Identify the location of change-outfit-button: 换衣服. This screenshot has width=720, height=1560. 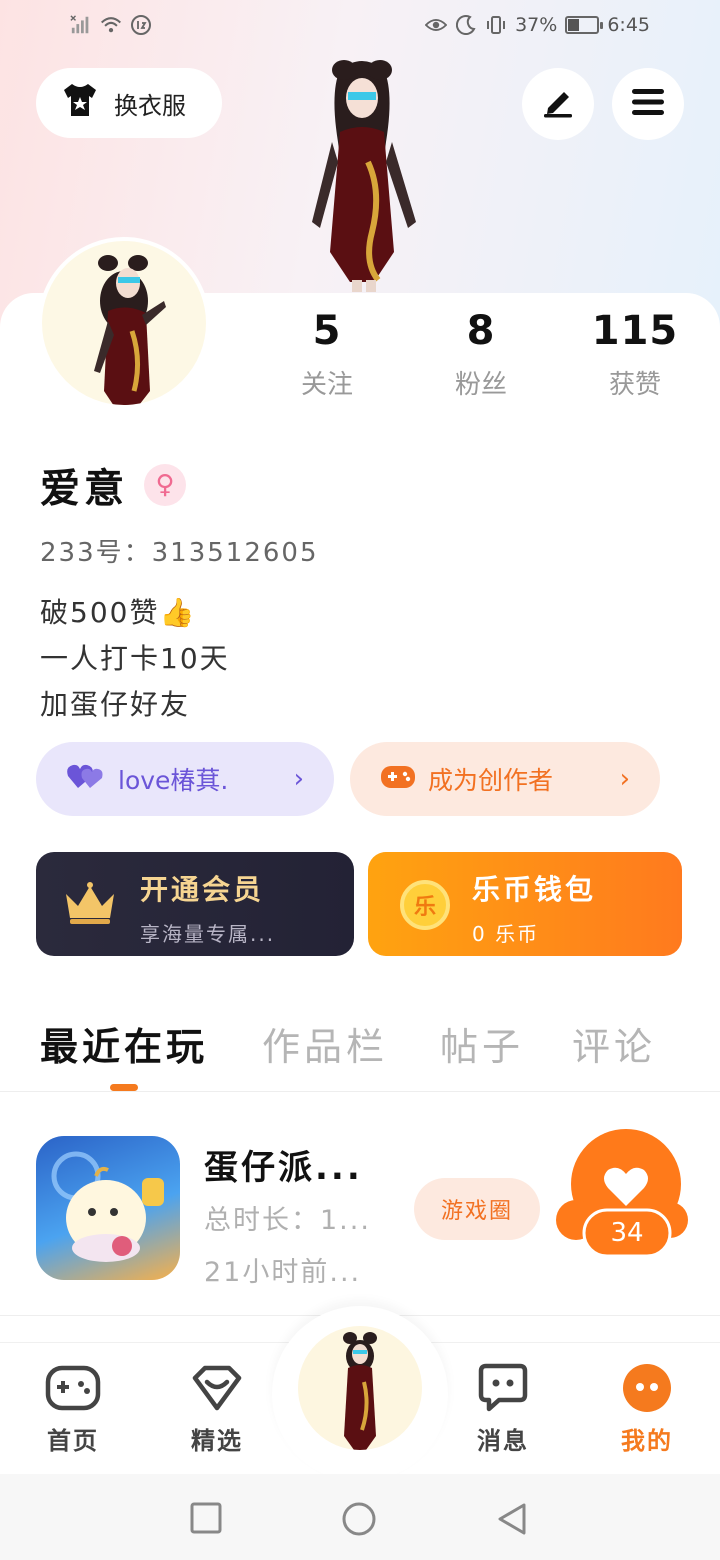
(129, 103).